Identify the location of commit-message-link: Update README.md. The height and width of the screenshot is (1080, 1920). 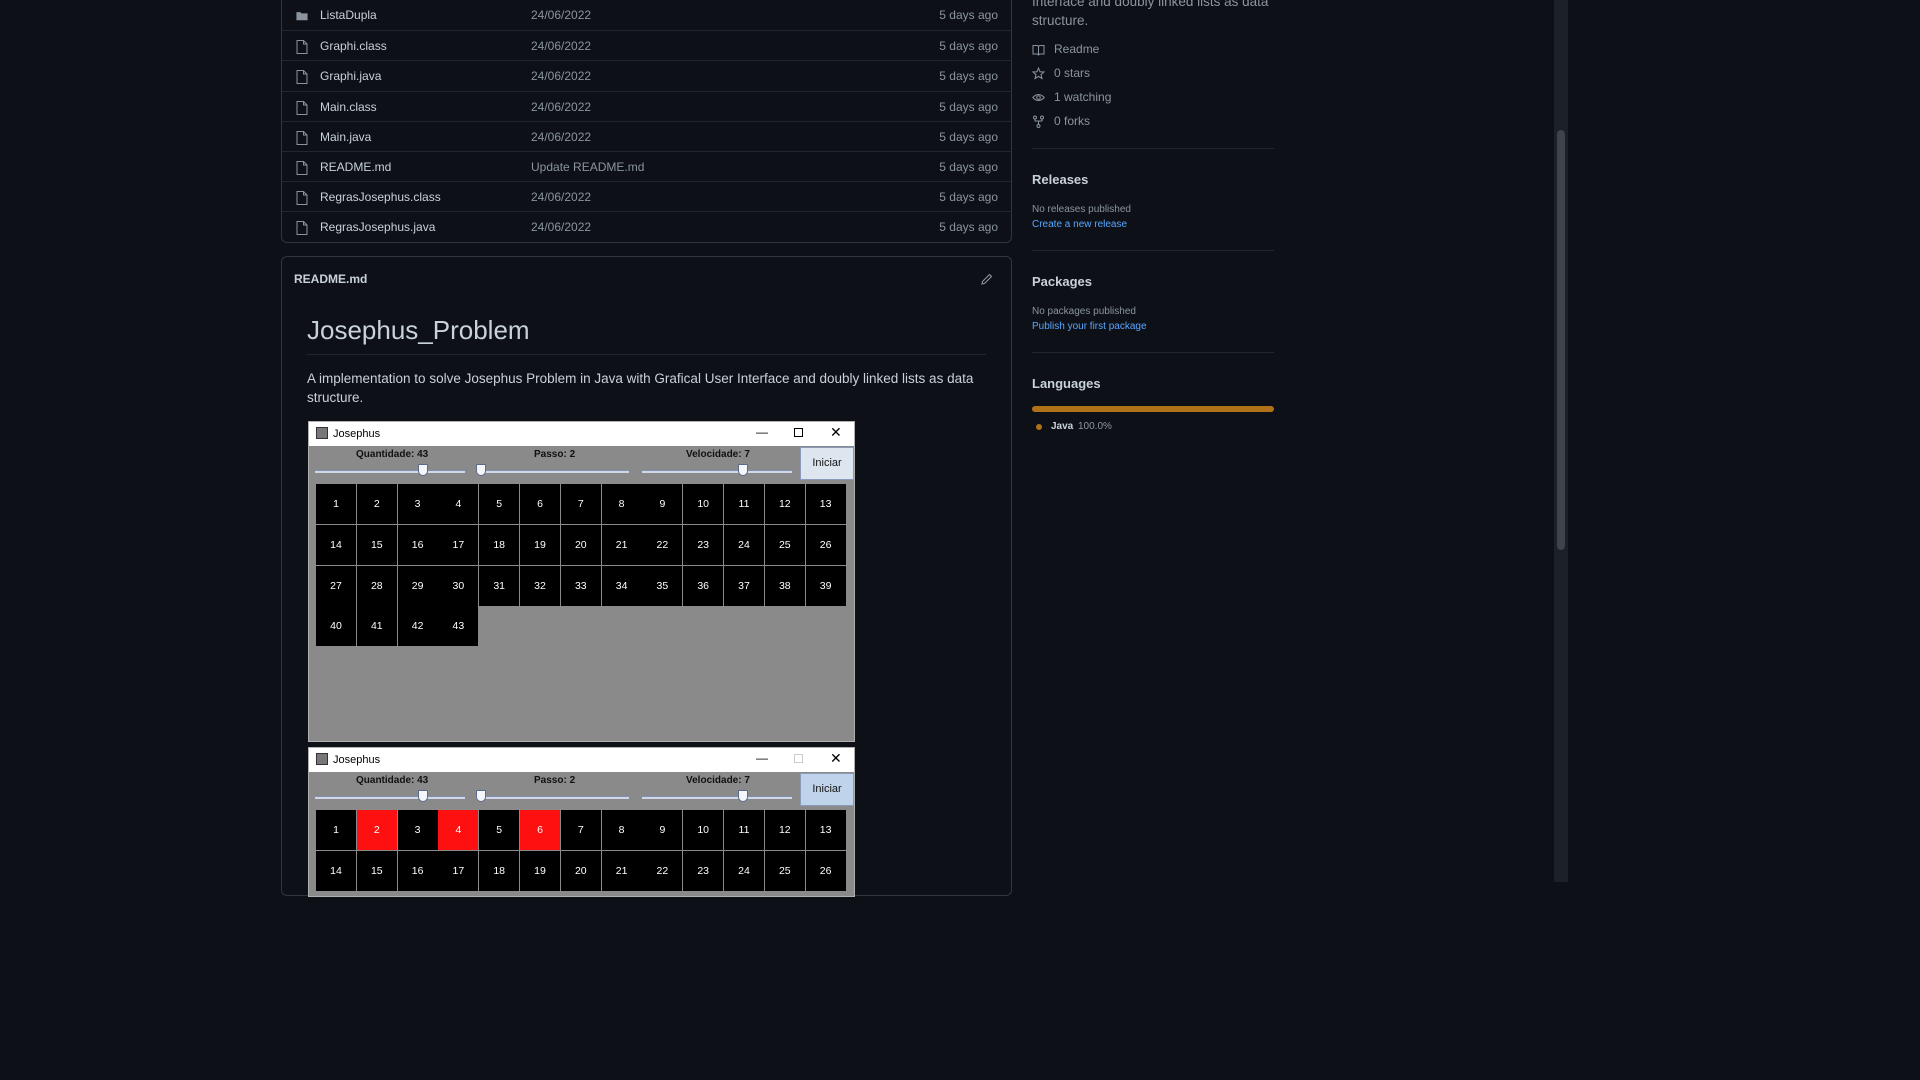
(587, 167).